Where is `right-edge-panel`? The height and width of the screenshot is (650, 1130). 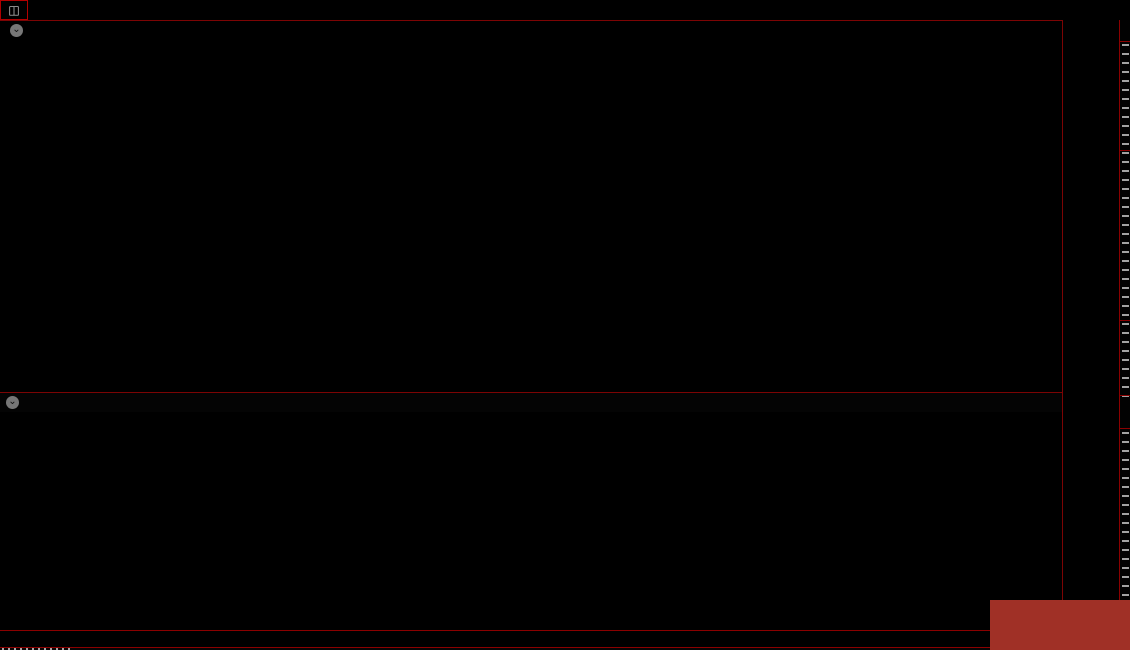
right-edge-panel is located at coordinates (1124, 335).